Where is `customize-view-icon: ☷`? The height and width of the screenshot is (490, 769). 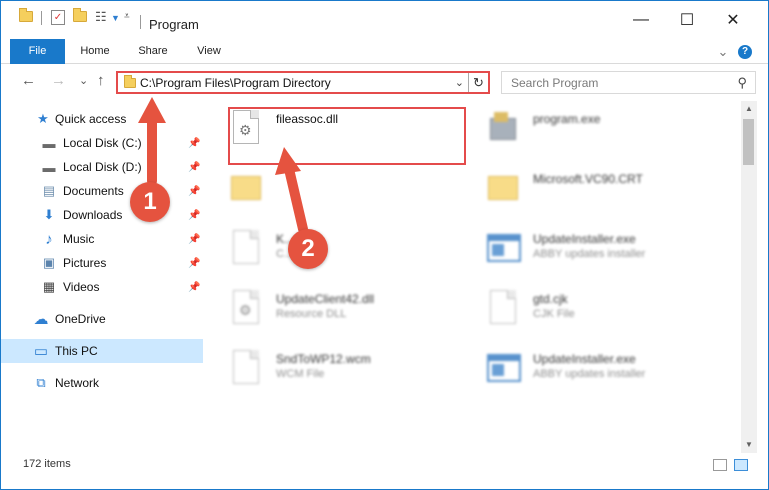
customize-view-icon: ☷ is located at coordinates (101, 17).